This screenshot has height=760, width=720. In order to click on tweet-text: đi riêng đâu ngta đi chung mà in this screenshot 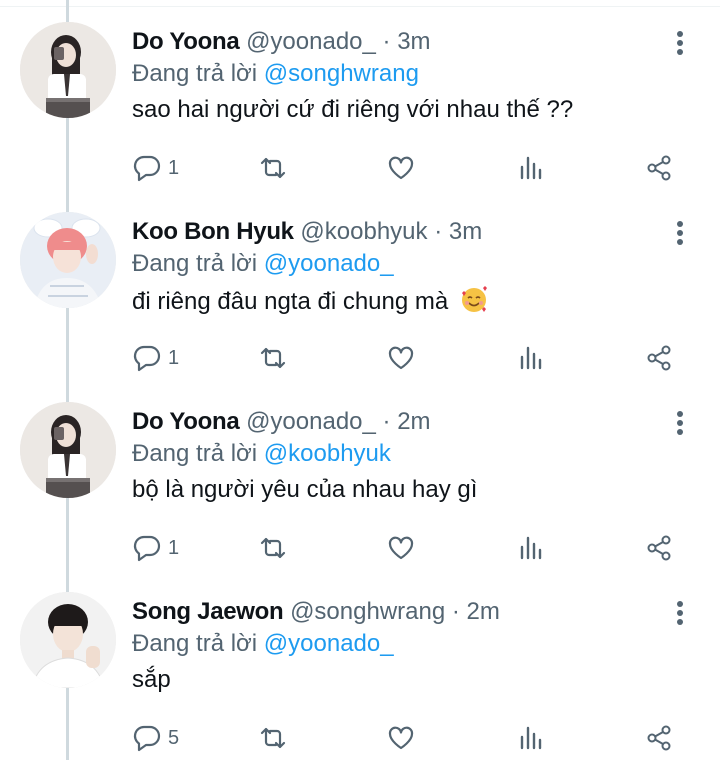, I will do `click(310, 301)`.